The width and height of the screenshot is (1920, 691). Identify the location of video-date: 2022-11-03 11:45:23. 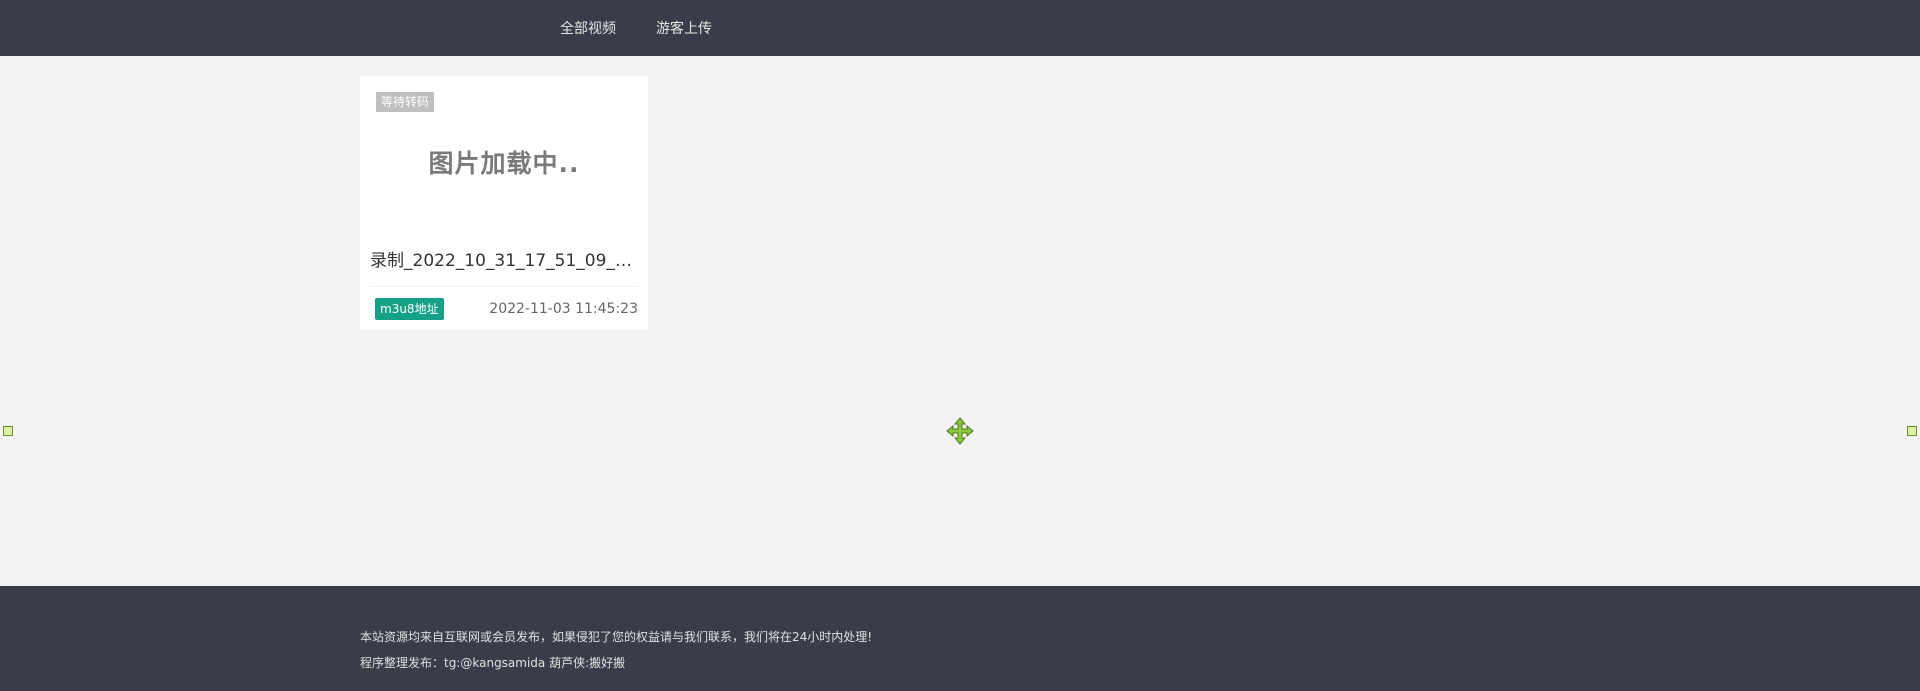
(563, 309).